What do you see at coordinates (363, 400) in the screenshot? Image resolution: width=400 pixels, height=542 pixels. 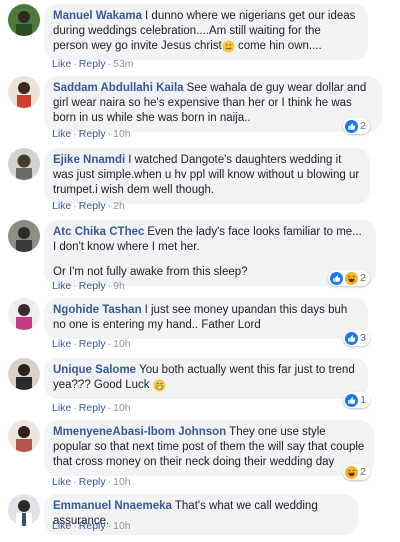 I see `reaction-count: 1` at bounding box center [363, 400].